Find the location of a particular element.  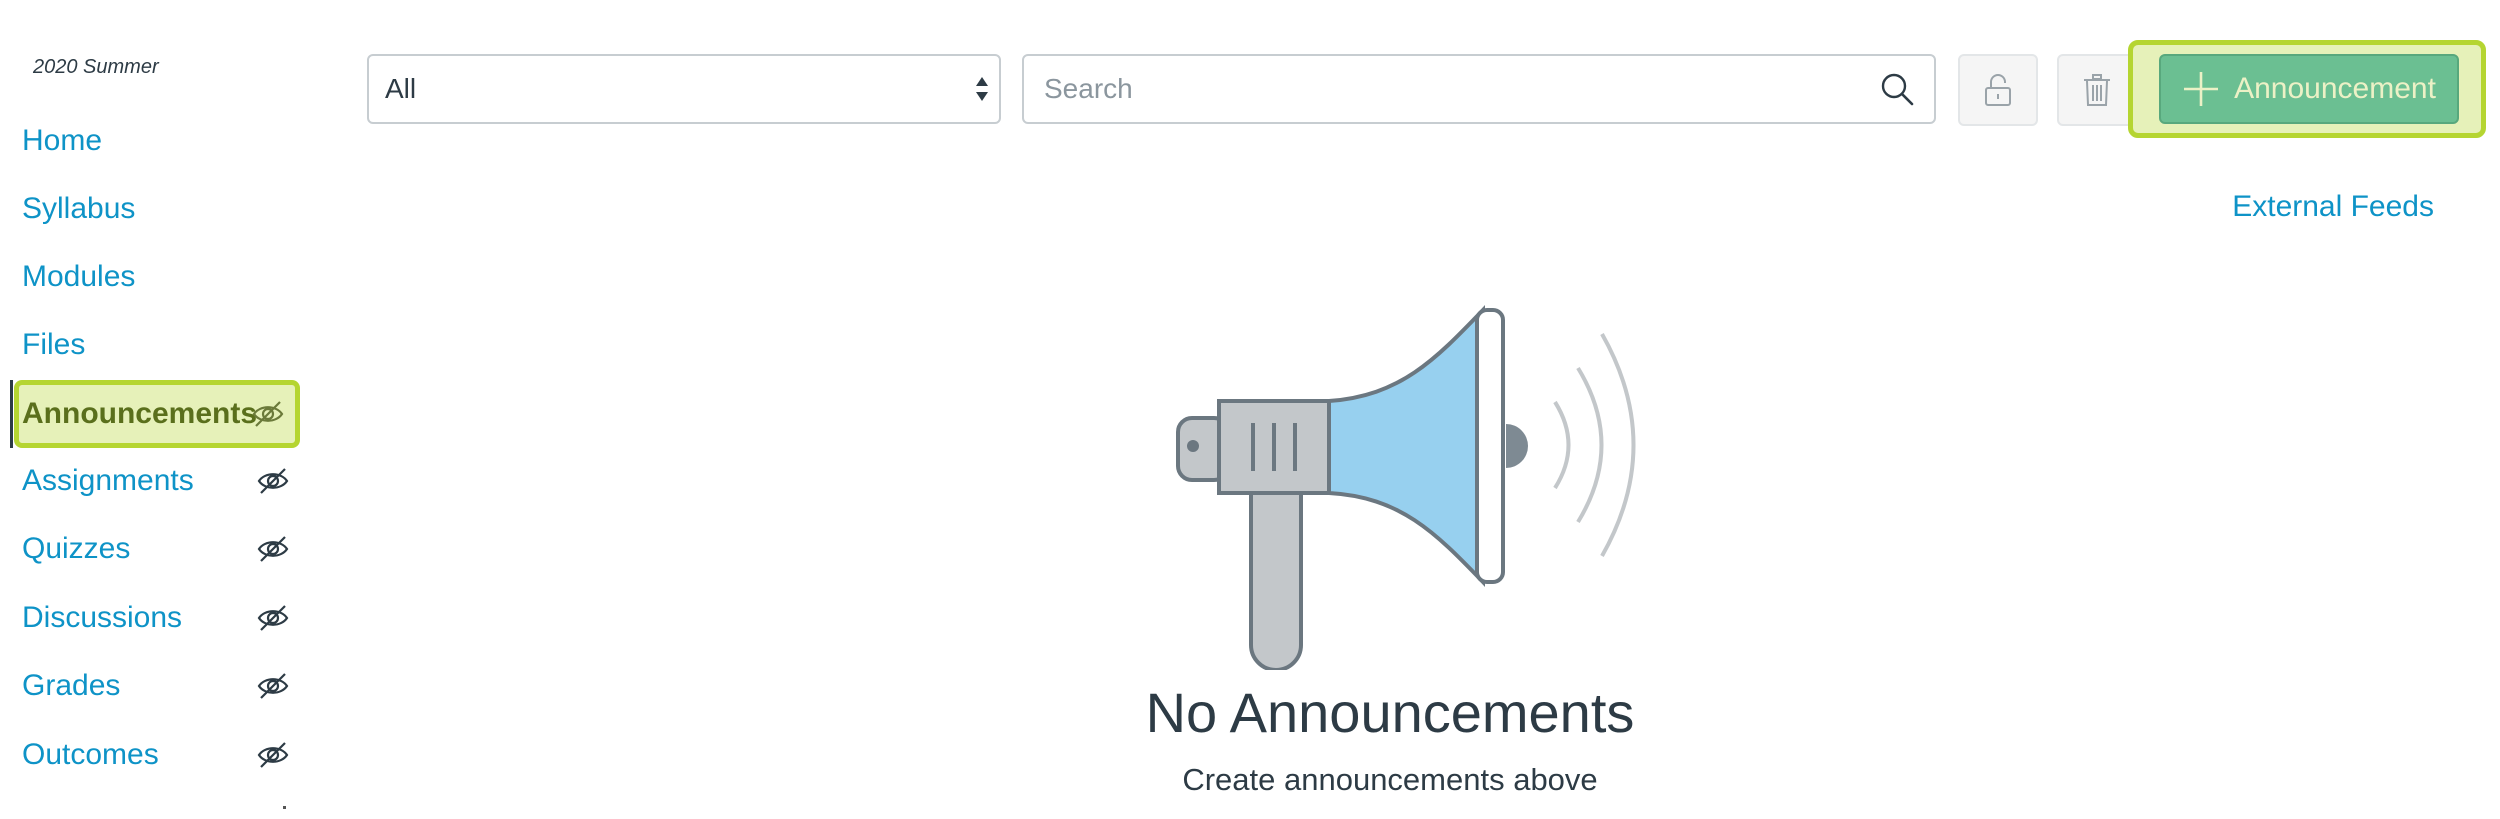

sidebar-item-label: Syllabus is located at coordinates (79, 208).